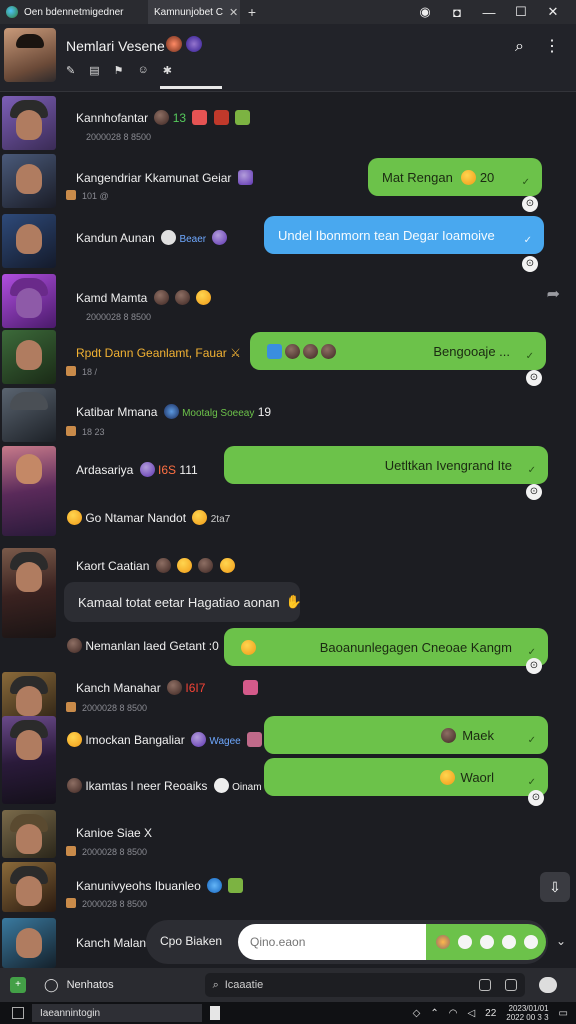 Image resolution: width=576 pixels, height=1024 pixels. Describe the element at coordinates (406, 735) in the screenshot. I see `message-bubble: Maek ✓` at that location.